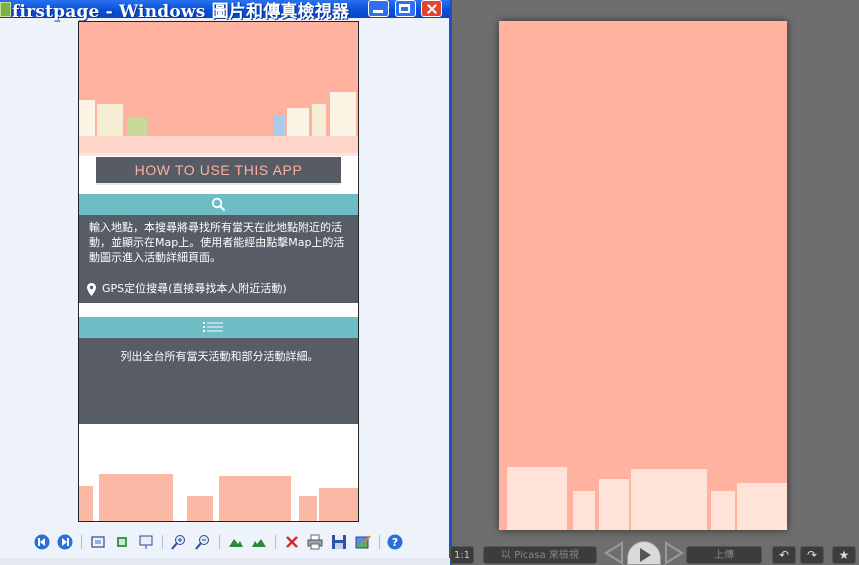  Describe the element at coordinates (218, 472) in the screenshot. I see `bottom-skyline-area` at that location.